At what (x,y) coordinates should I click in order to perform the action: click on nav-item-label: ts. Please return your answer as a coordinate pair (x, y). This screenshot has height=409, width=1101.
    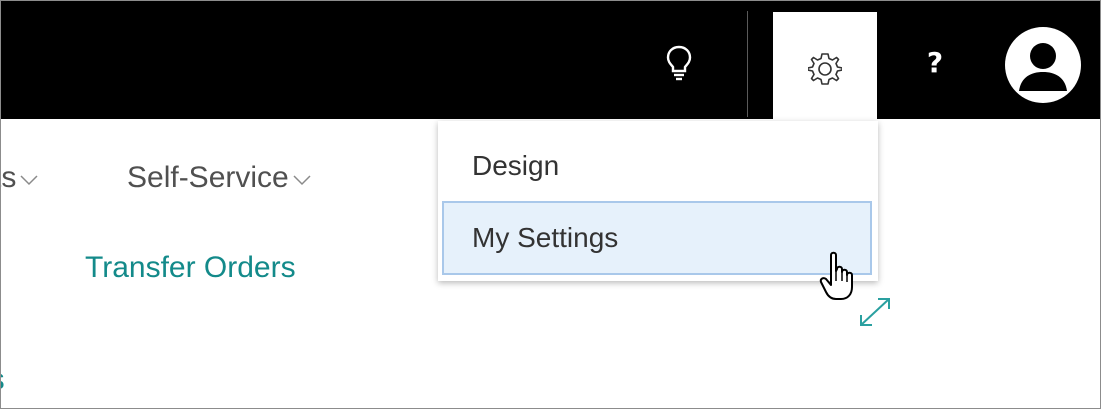
    Looking at the image, I should click on (9, 177).